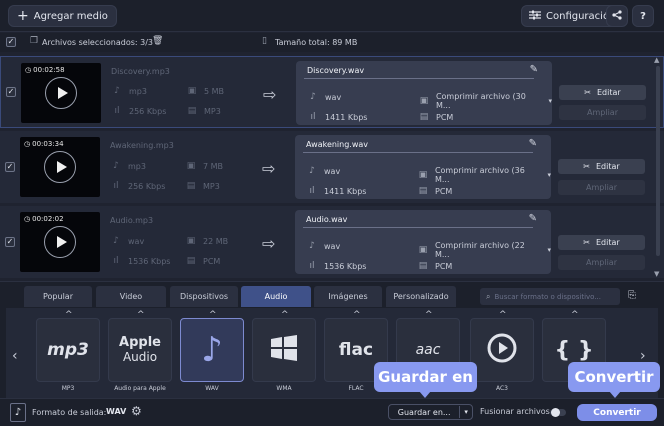 The image size is (664, 426). I want to click on source-filename: Audio.mp3, so click(132, 220).